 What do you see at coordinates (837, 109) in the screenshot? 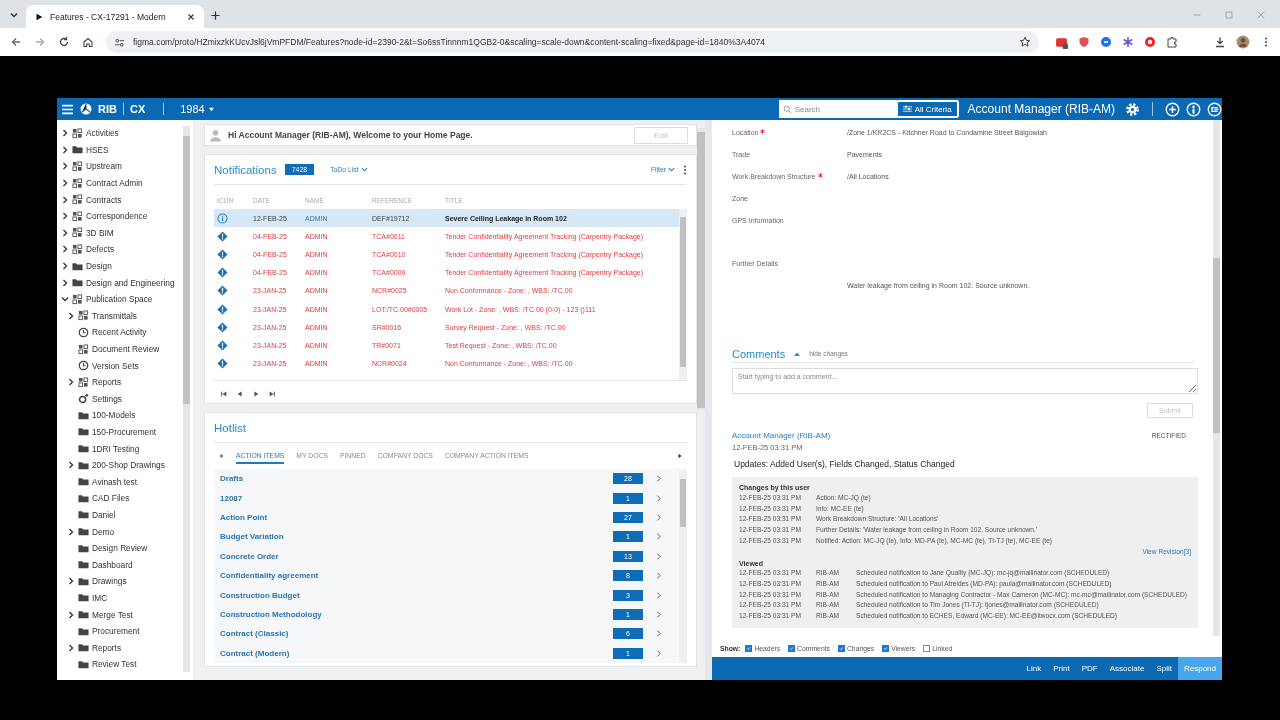
I see `search-field: Search` at bounding box center [837, 109].